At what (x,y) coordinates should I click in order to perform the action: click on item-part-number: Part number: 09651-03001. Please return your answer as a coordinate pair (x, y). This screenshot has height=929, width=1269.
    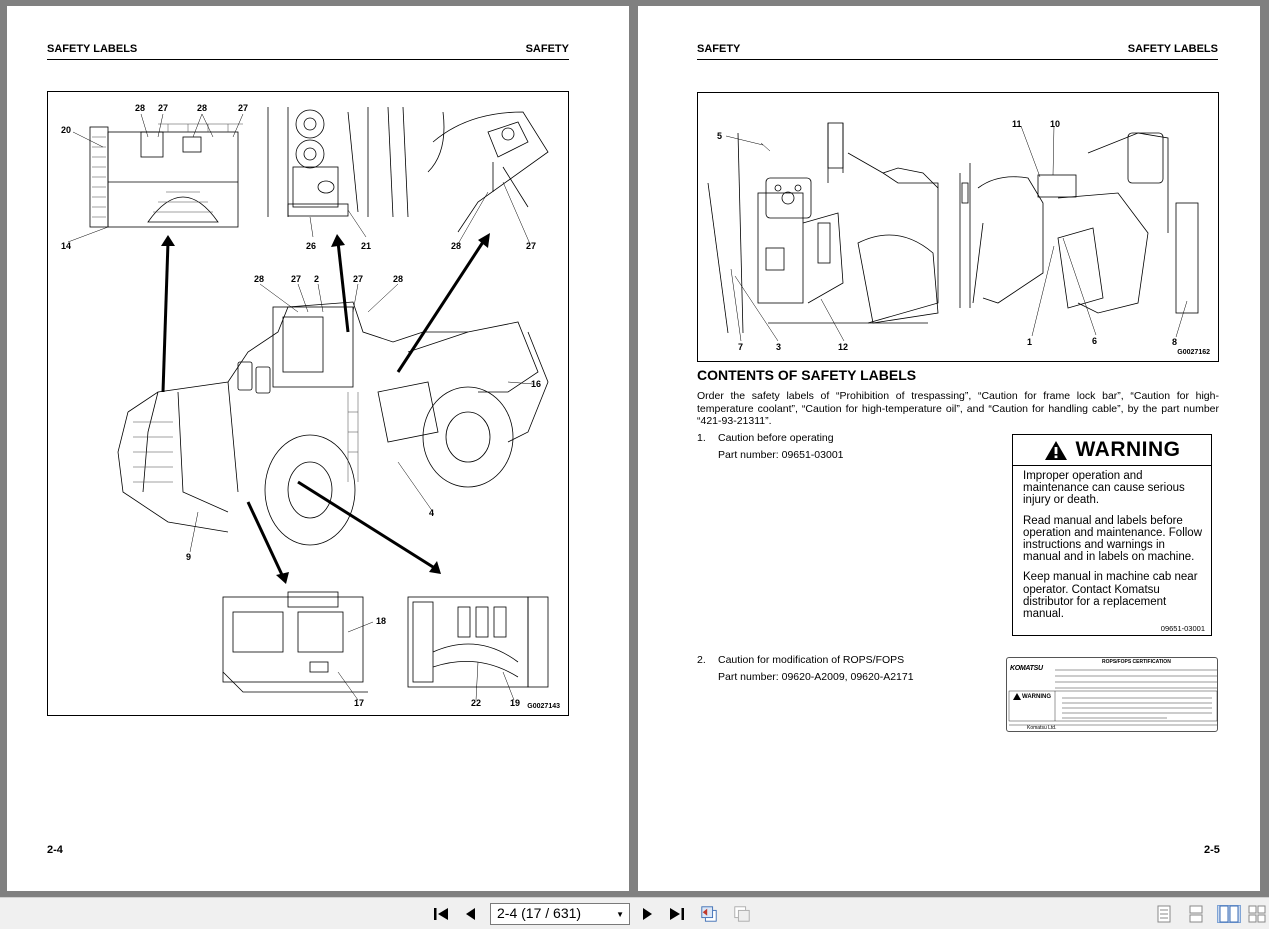
    Looking at the image, I should click on (781, 455).